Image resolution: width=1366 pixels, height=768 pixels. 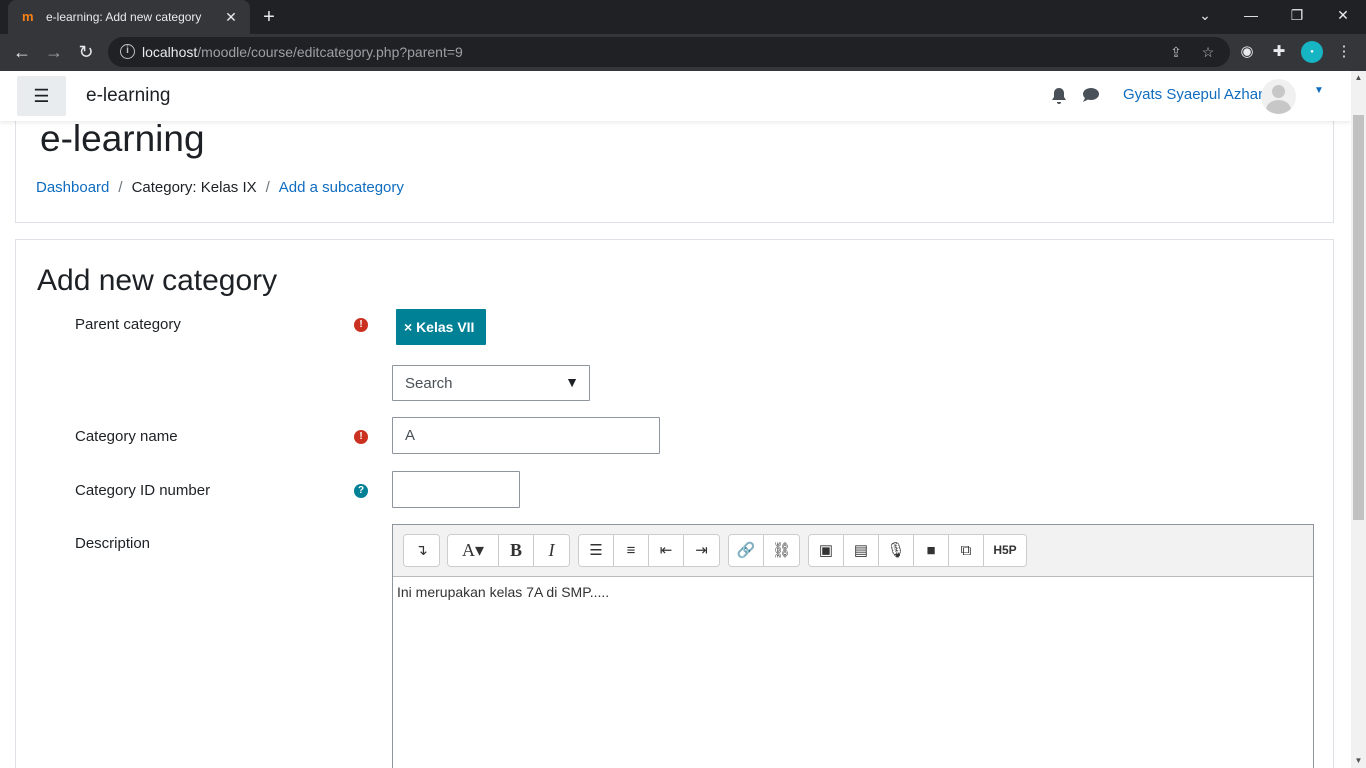 What do you see at coordinates (143, 490) in the screenshot?
I see `category-idnumber-label: Category ID number` at bounding box center [143, 490].